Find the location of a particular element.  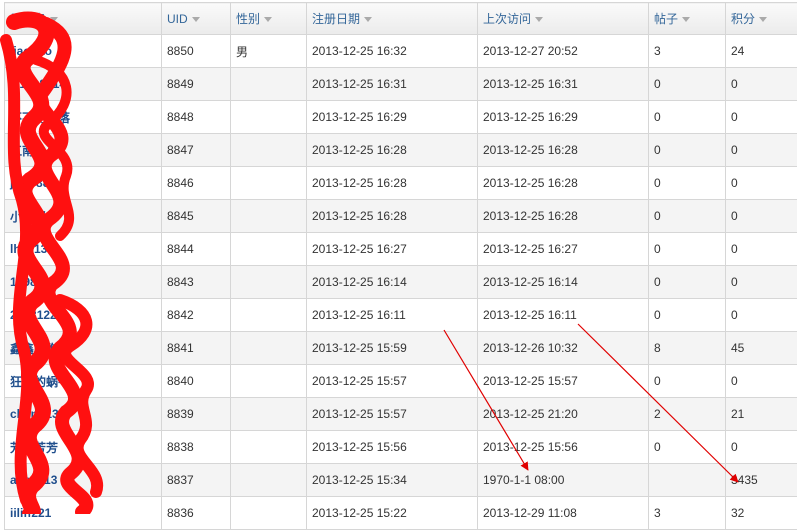

cell-gender: 男 is located at coordinates (269, 51).